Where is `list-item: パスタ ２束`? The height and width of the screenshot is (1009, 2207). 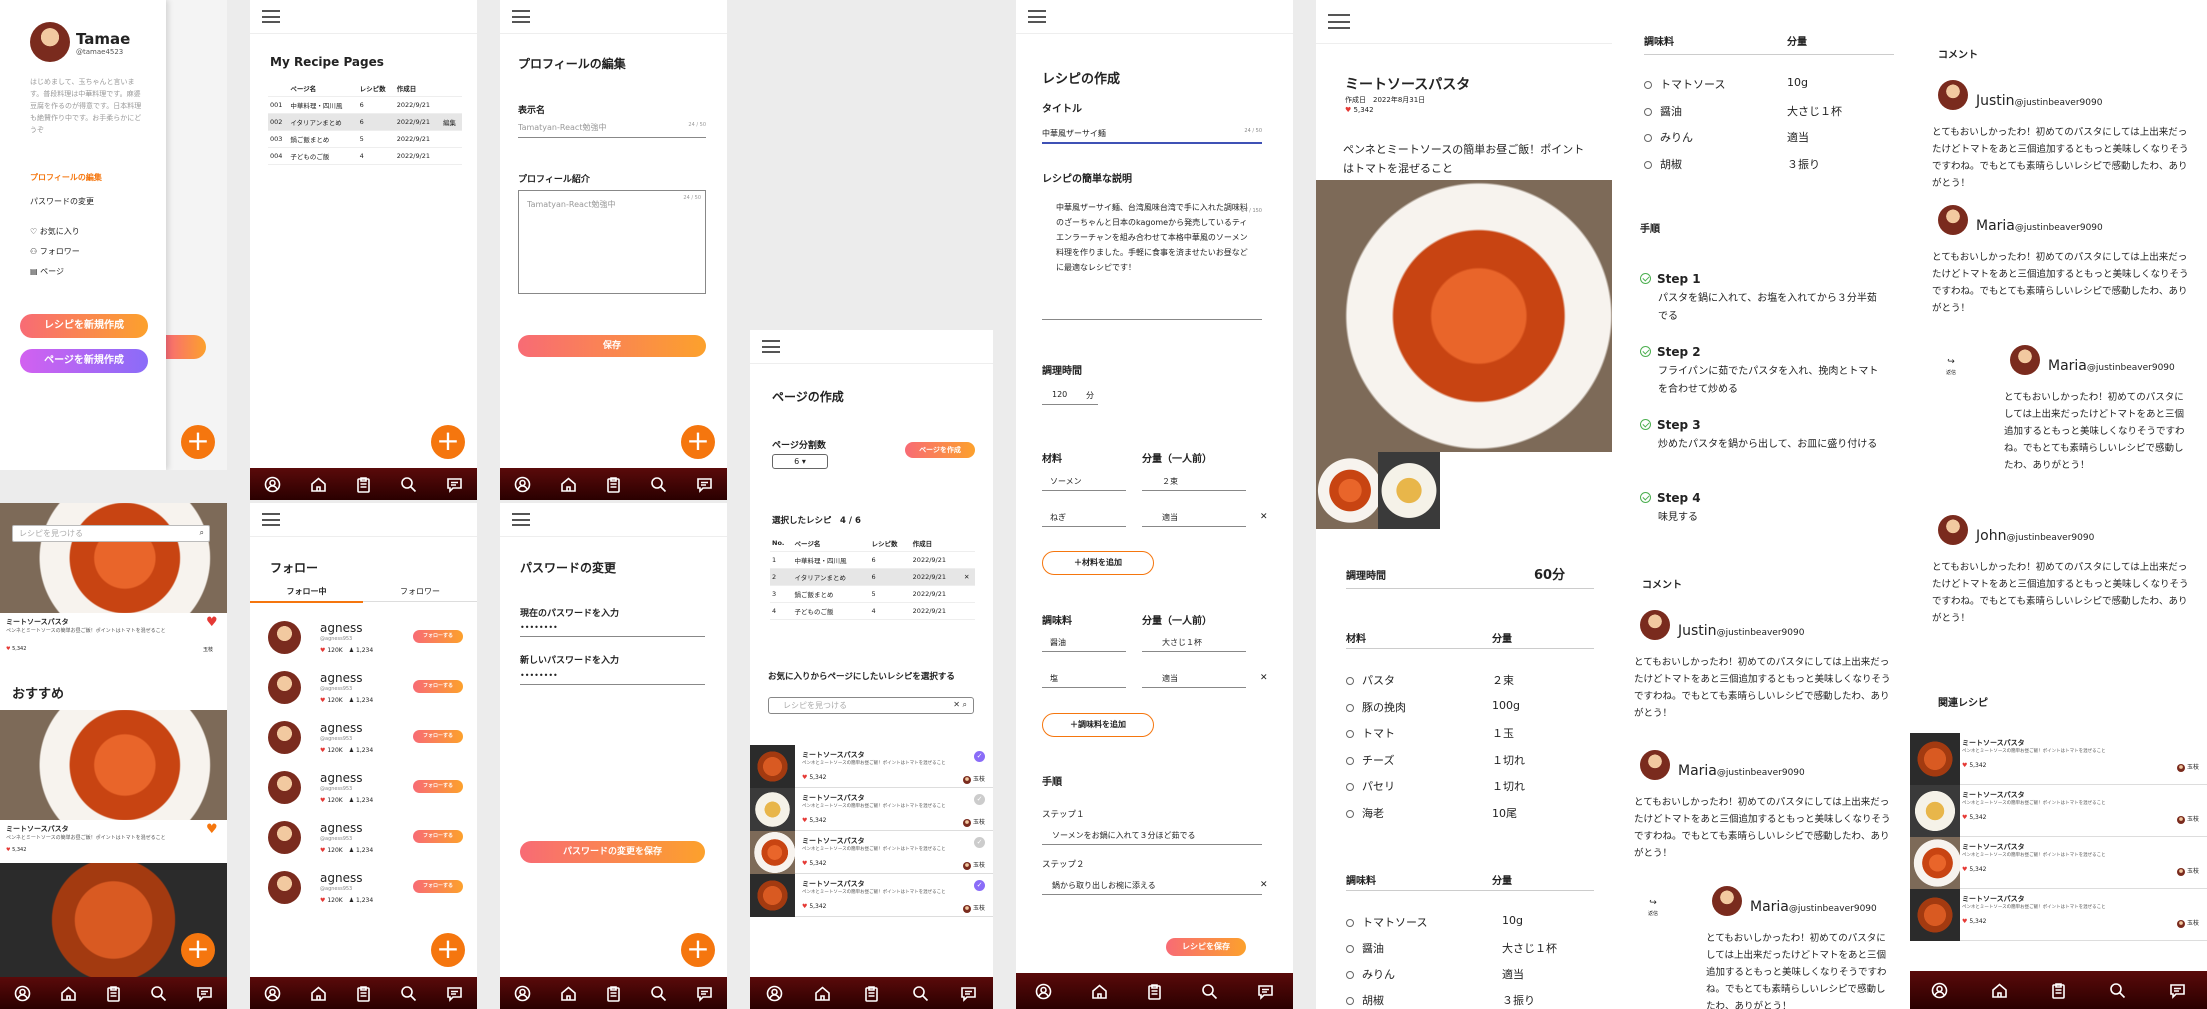 list-item: パスタ ２束 is located at coordinates (1470, 685).